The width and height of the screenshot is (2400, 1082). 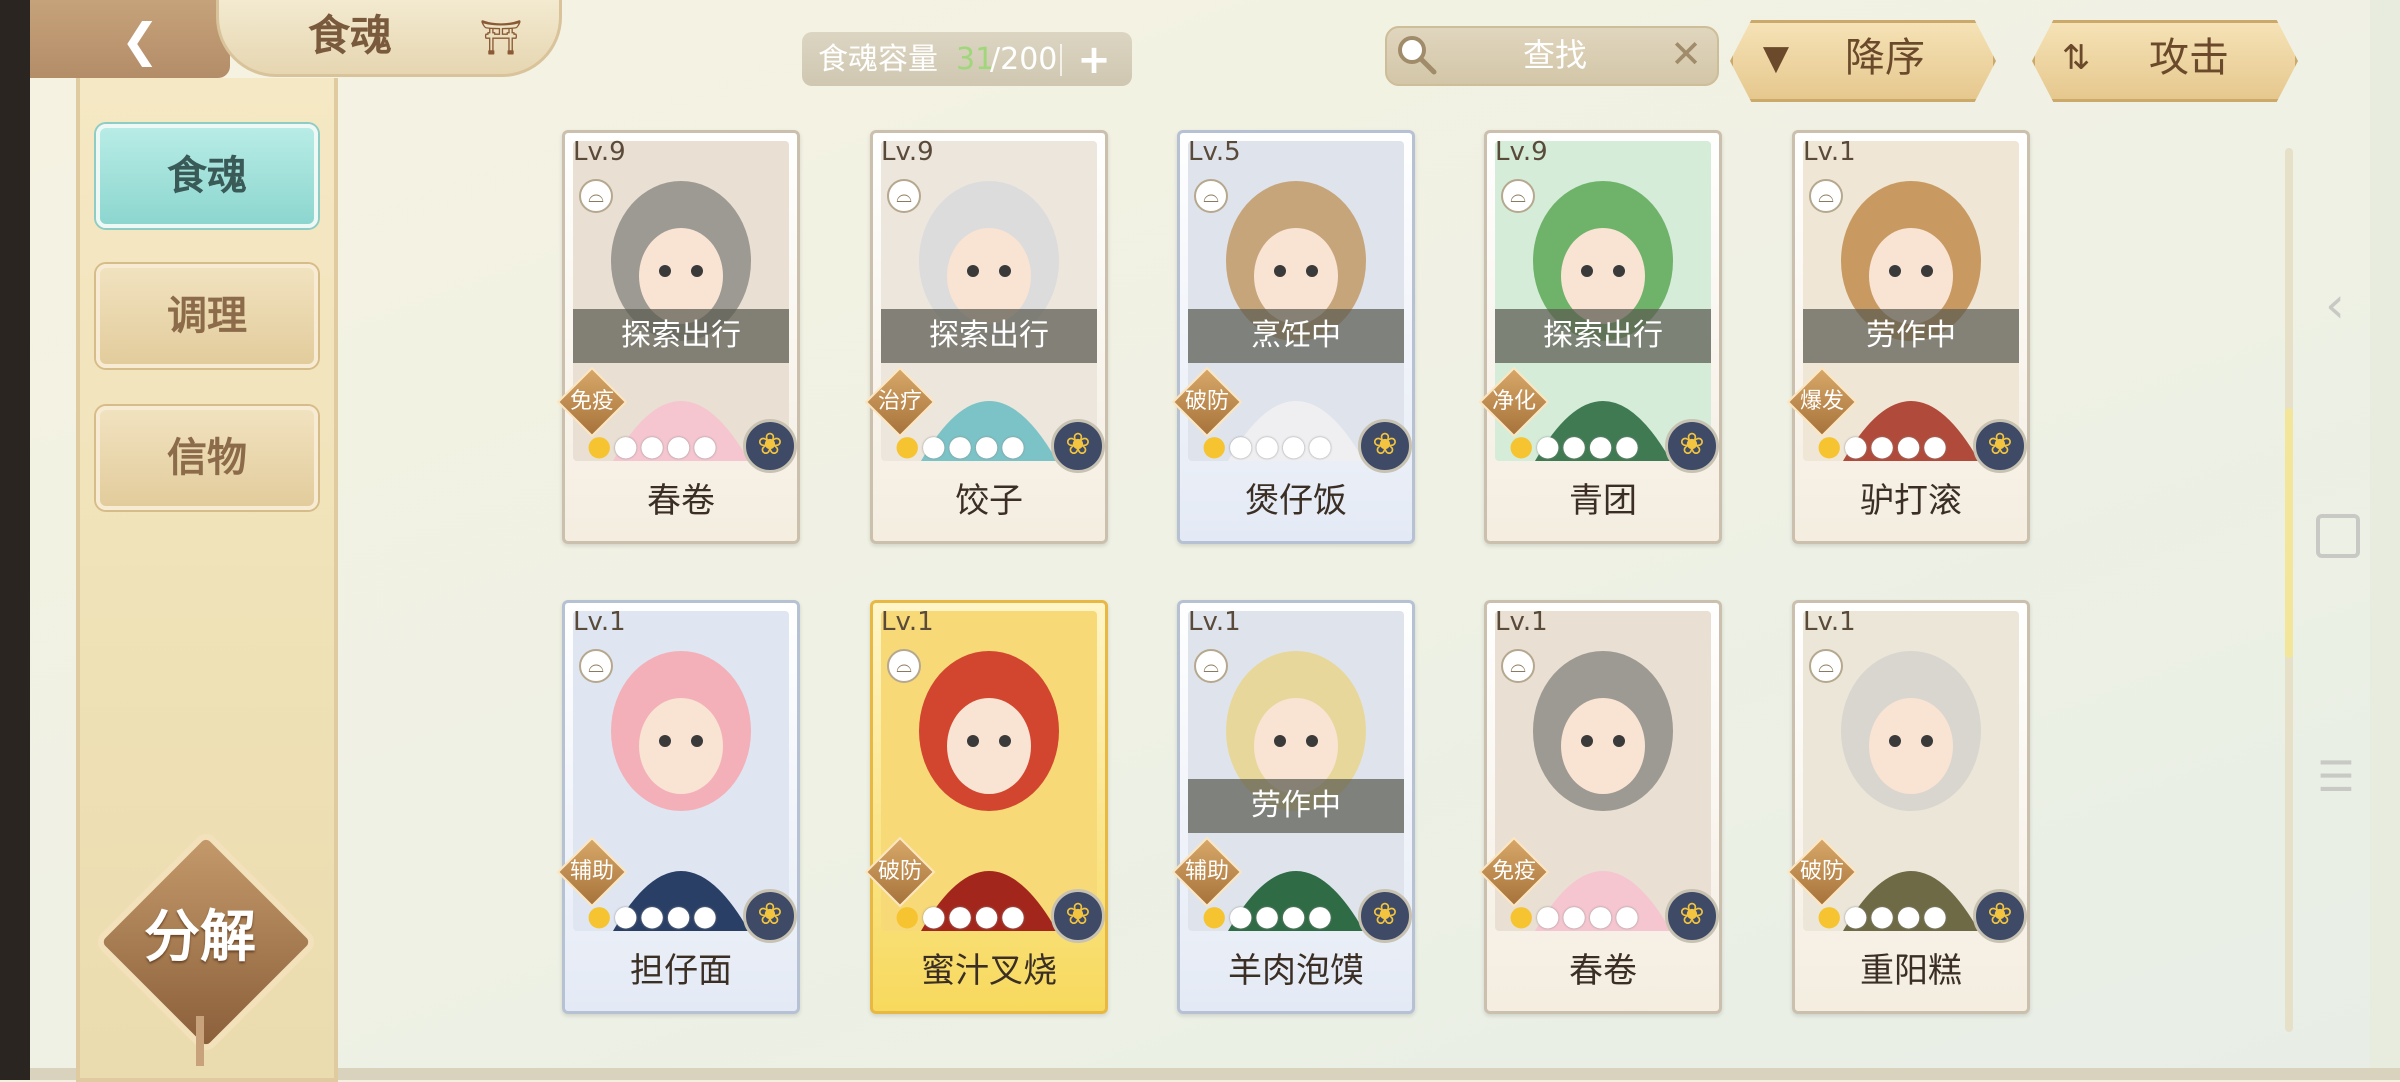 What do you see at coordinates (1911, 336) in the screenshot?
I see `status-banner: 劳作中` at bounding box center [1911, 336].